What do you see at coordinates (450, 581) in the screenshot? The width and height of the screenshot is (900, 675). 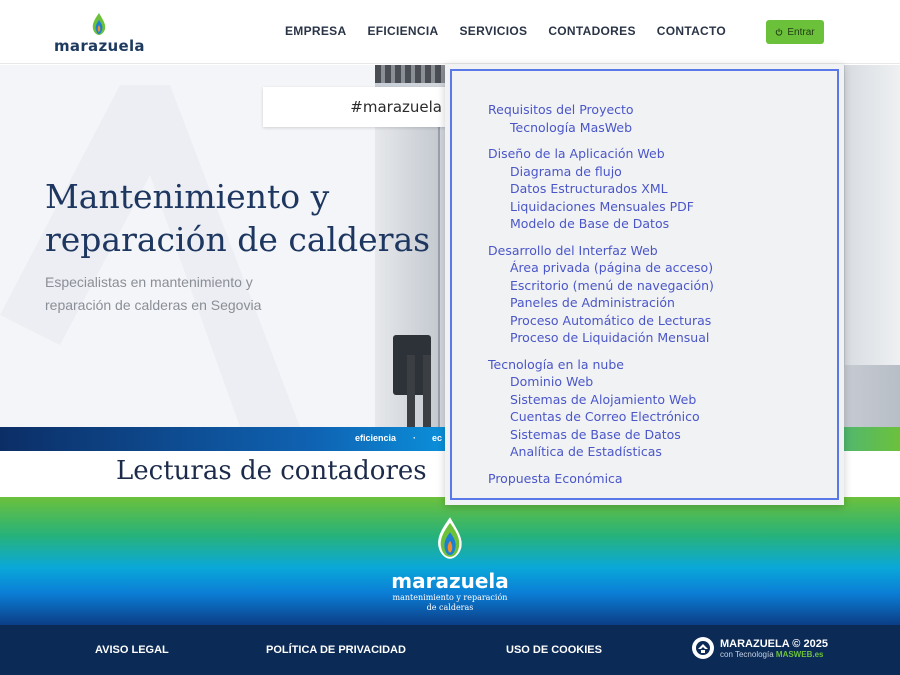 I see `footer-logo-text: marazuela` at bounding box center [450, 581].